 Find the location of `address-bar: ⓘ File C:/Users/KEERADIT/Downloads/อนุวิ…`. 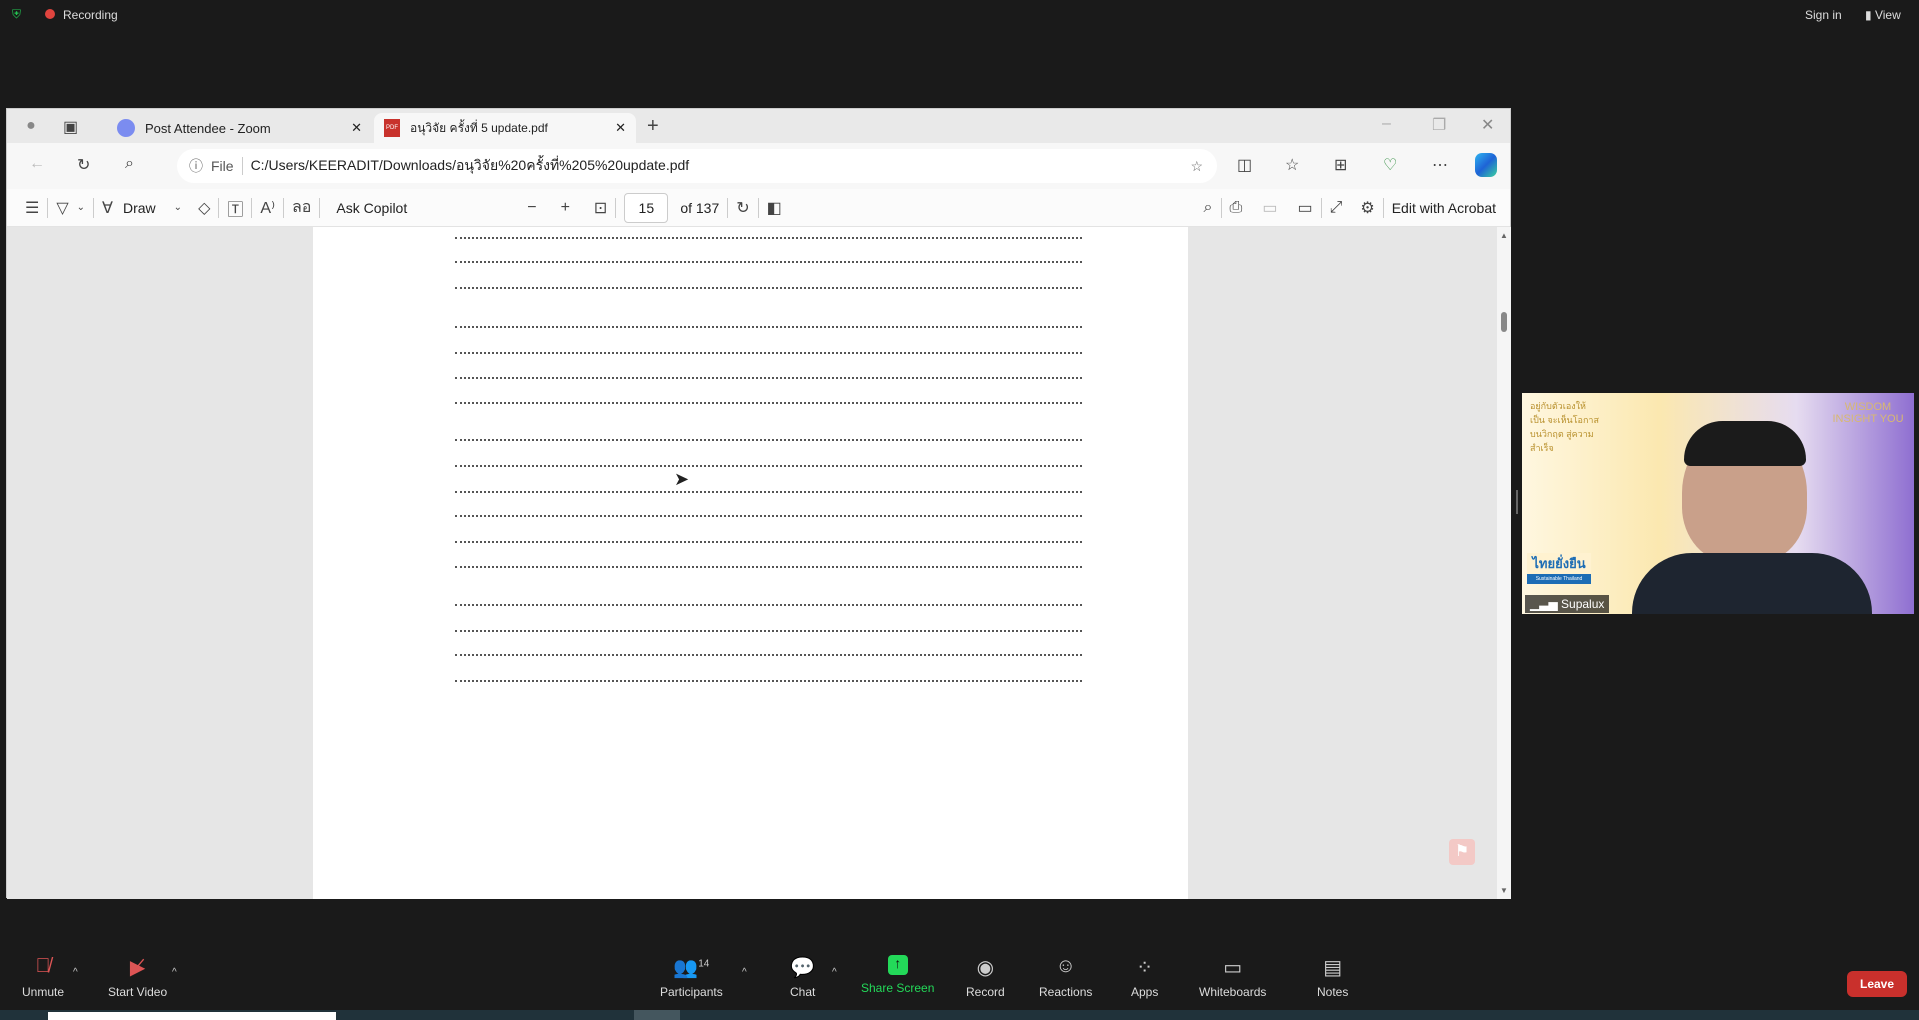

address-bar: ⓘ File C:/Users/KEERADIT/Downloads/อนุวิ… is located at coordinates (697, 166).